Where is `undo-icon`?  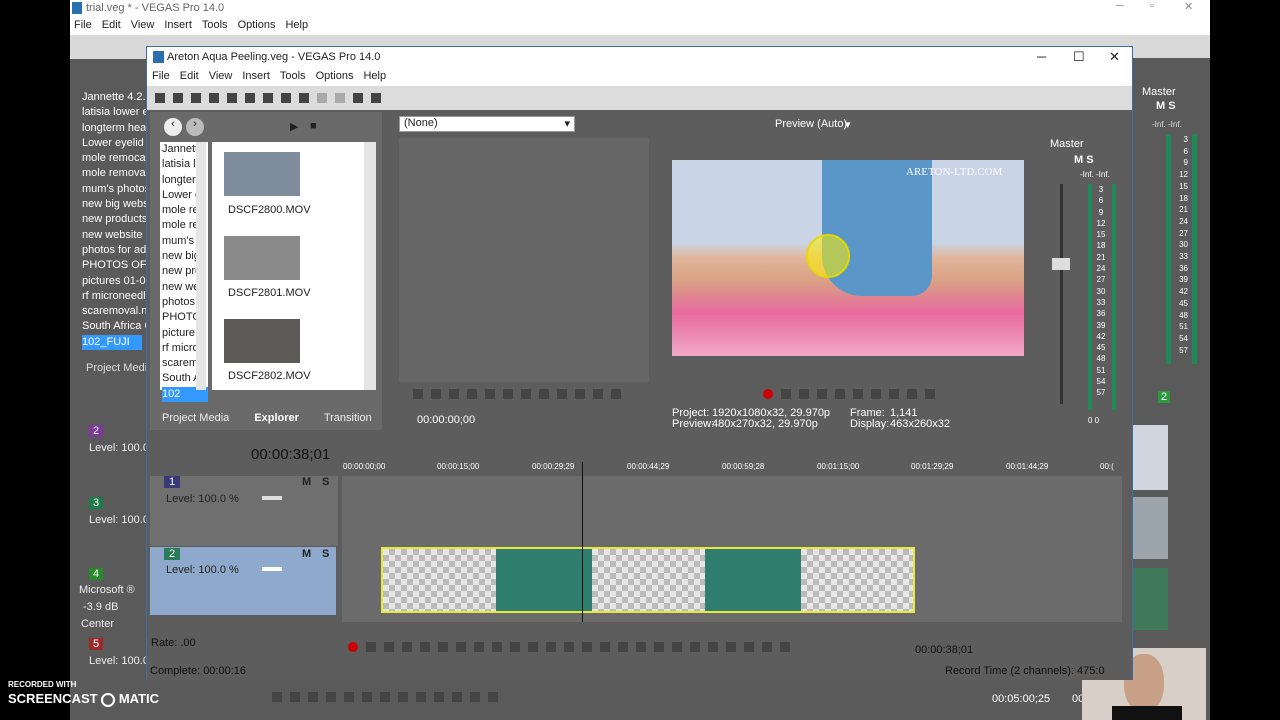 undo-icon is located at coordinates (322, 98).